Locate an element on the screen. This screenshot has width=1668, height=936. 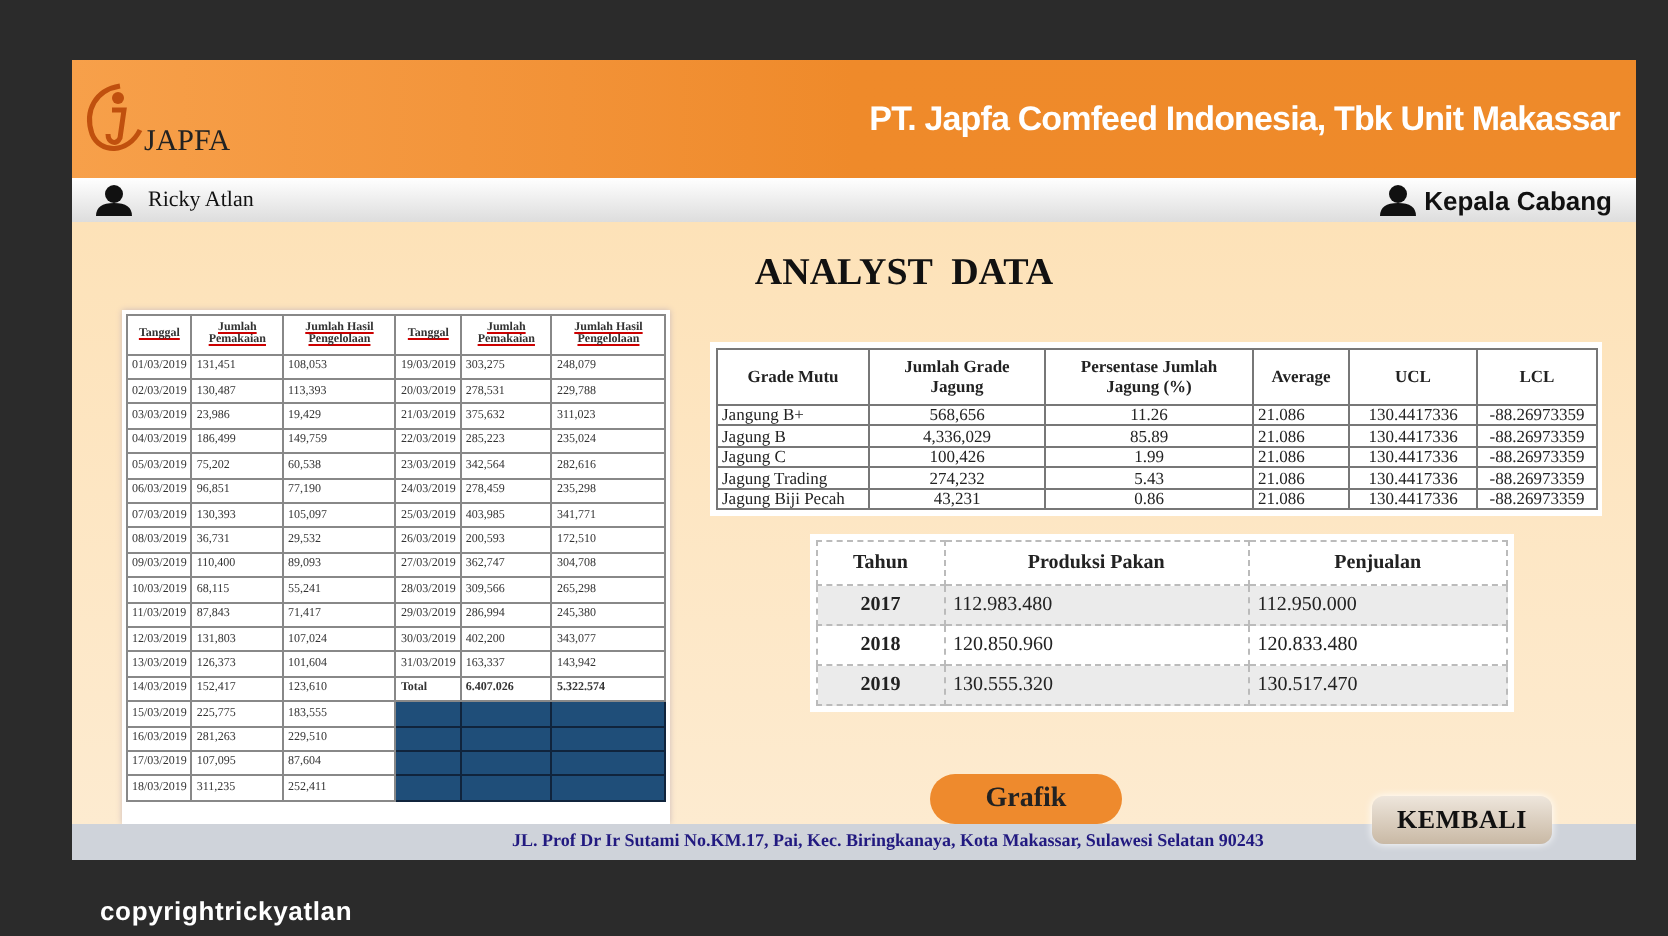
table-cell: Jagung Trading is located at coordinates (793, 478).